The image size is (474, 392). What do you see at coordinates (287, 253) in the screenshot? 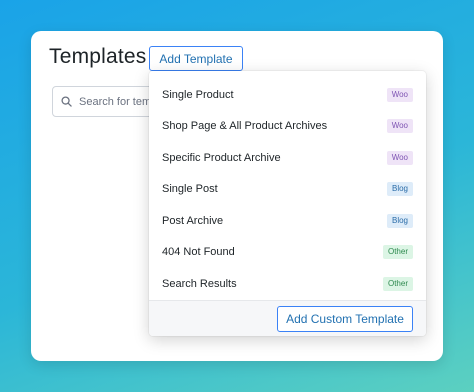
I see `menu-item-404-not-found: 404 Not Found Other` at bounding box center [287, 253].